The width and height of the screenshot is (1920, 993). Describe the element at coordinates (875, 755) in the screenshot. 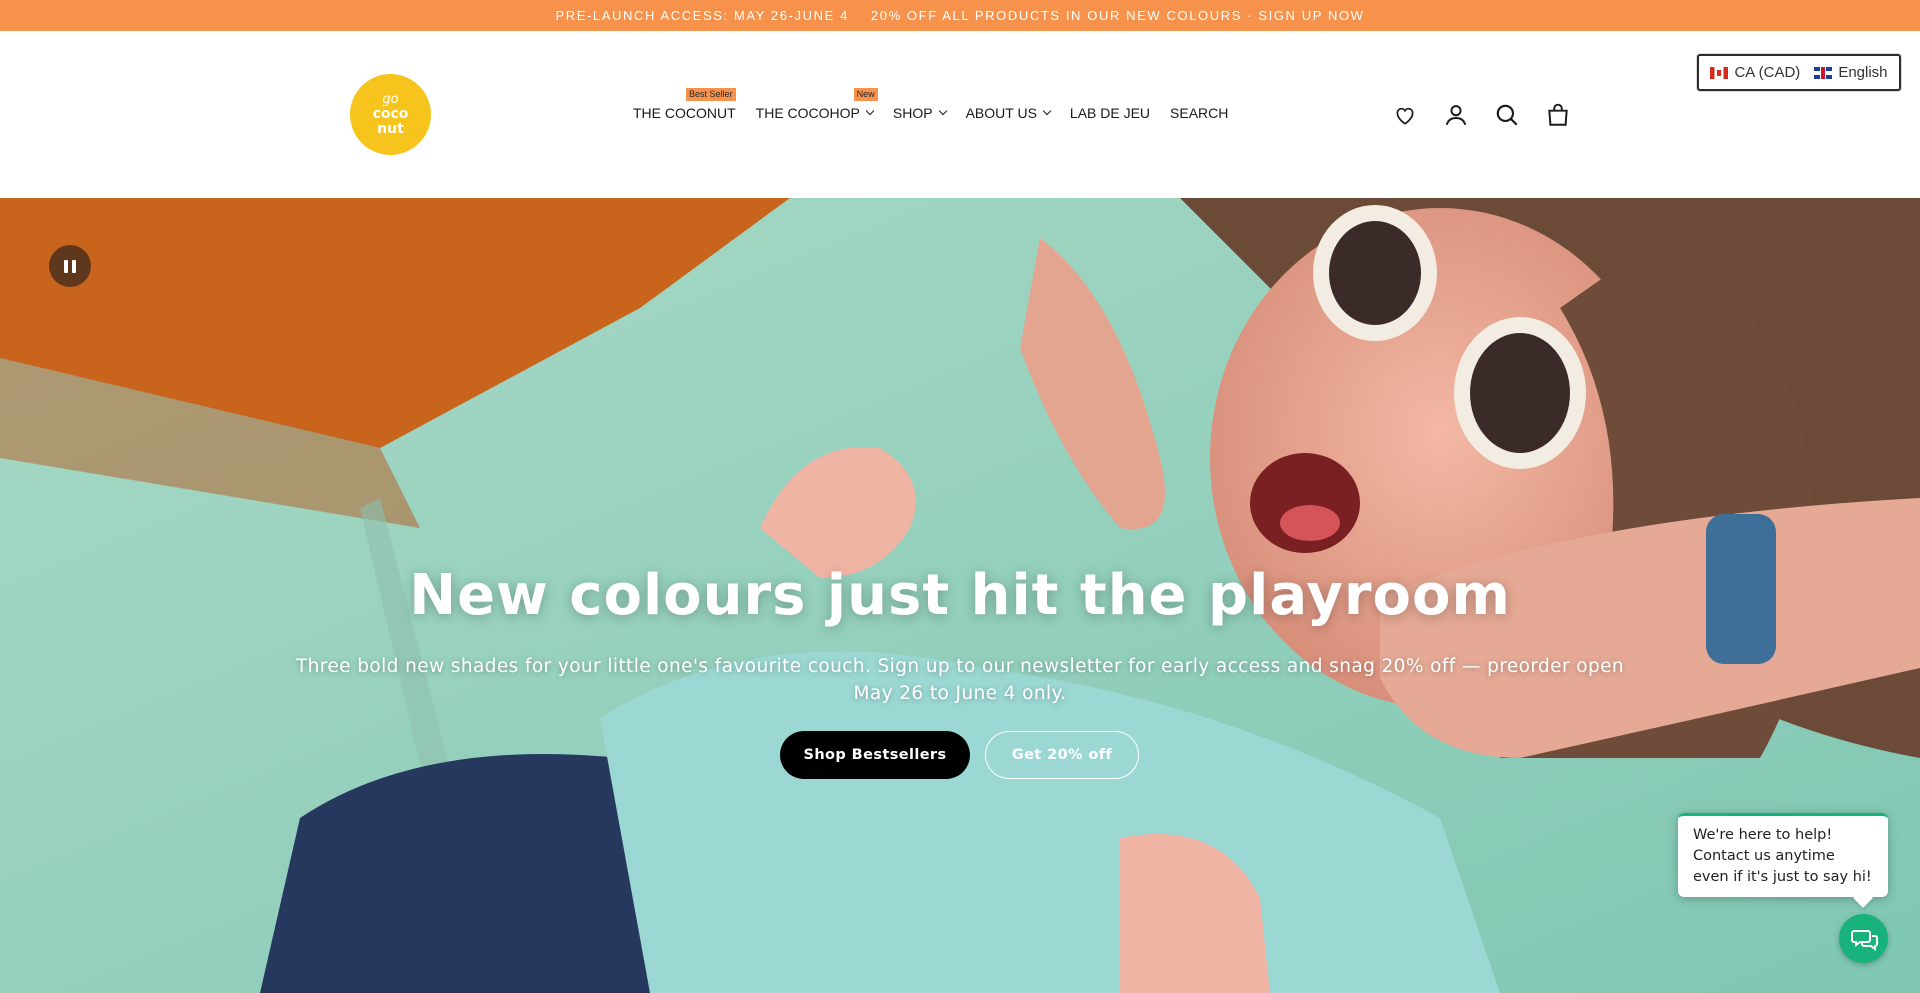

I see `shop-bestsellers-button: Shop Bestsellers` at that location.